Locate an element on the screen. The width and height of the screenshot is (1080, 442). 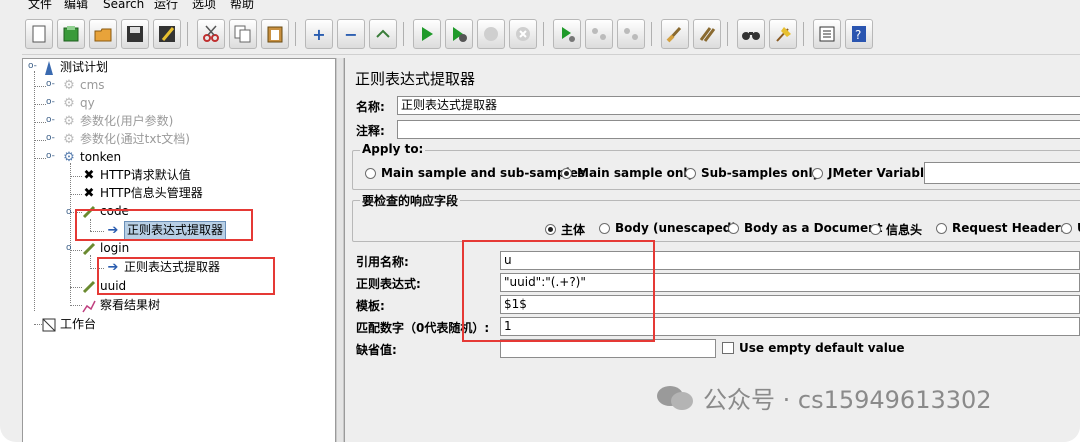
radio-jmeter-variable: JMeter Variable is located at coordinates (872, 173).